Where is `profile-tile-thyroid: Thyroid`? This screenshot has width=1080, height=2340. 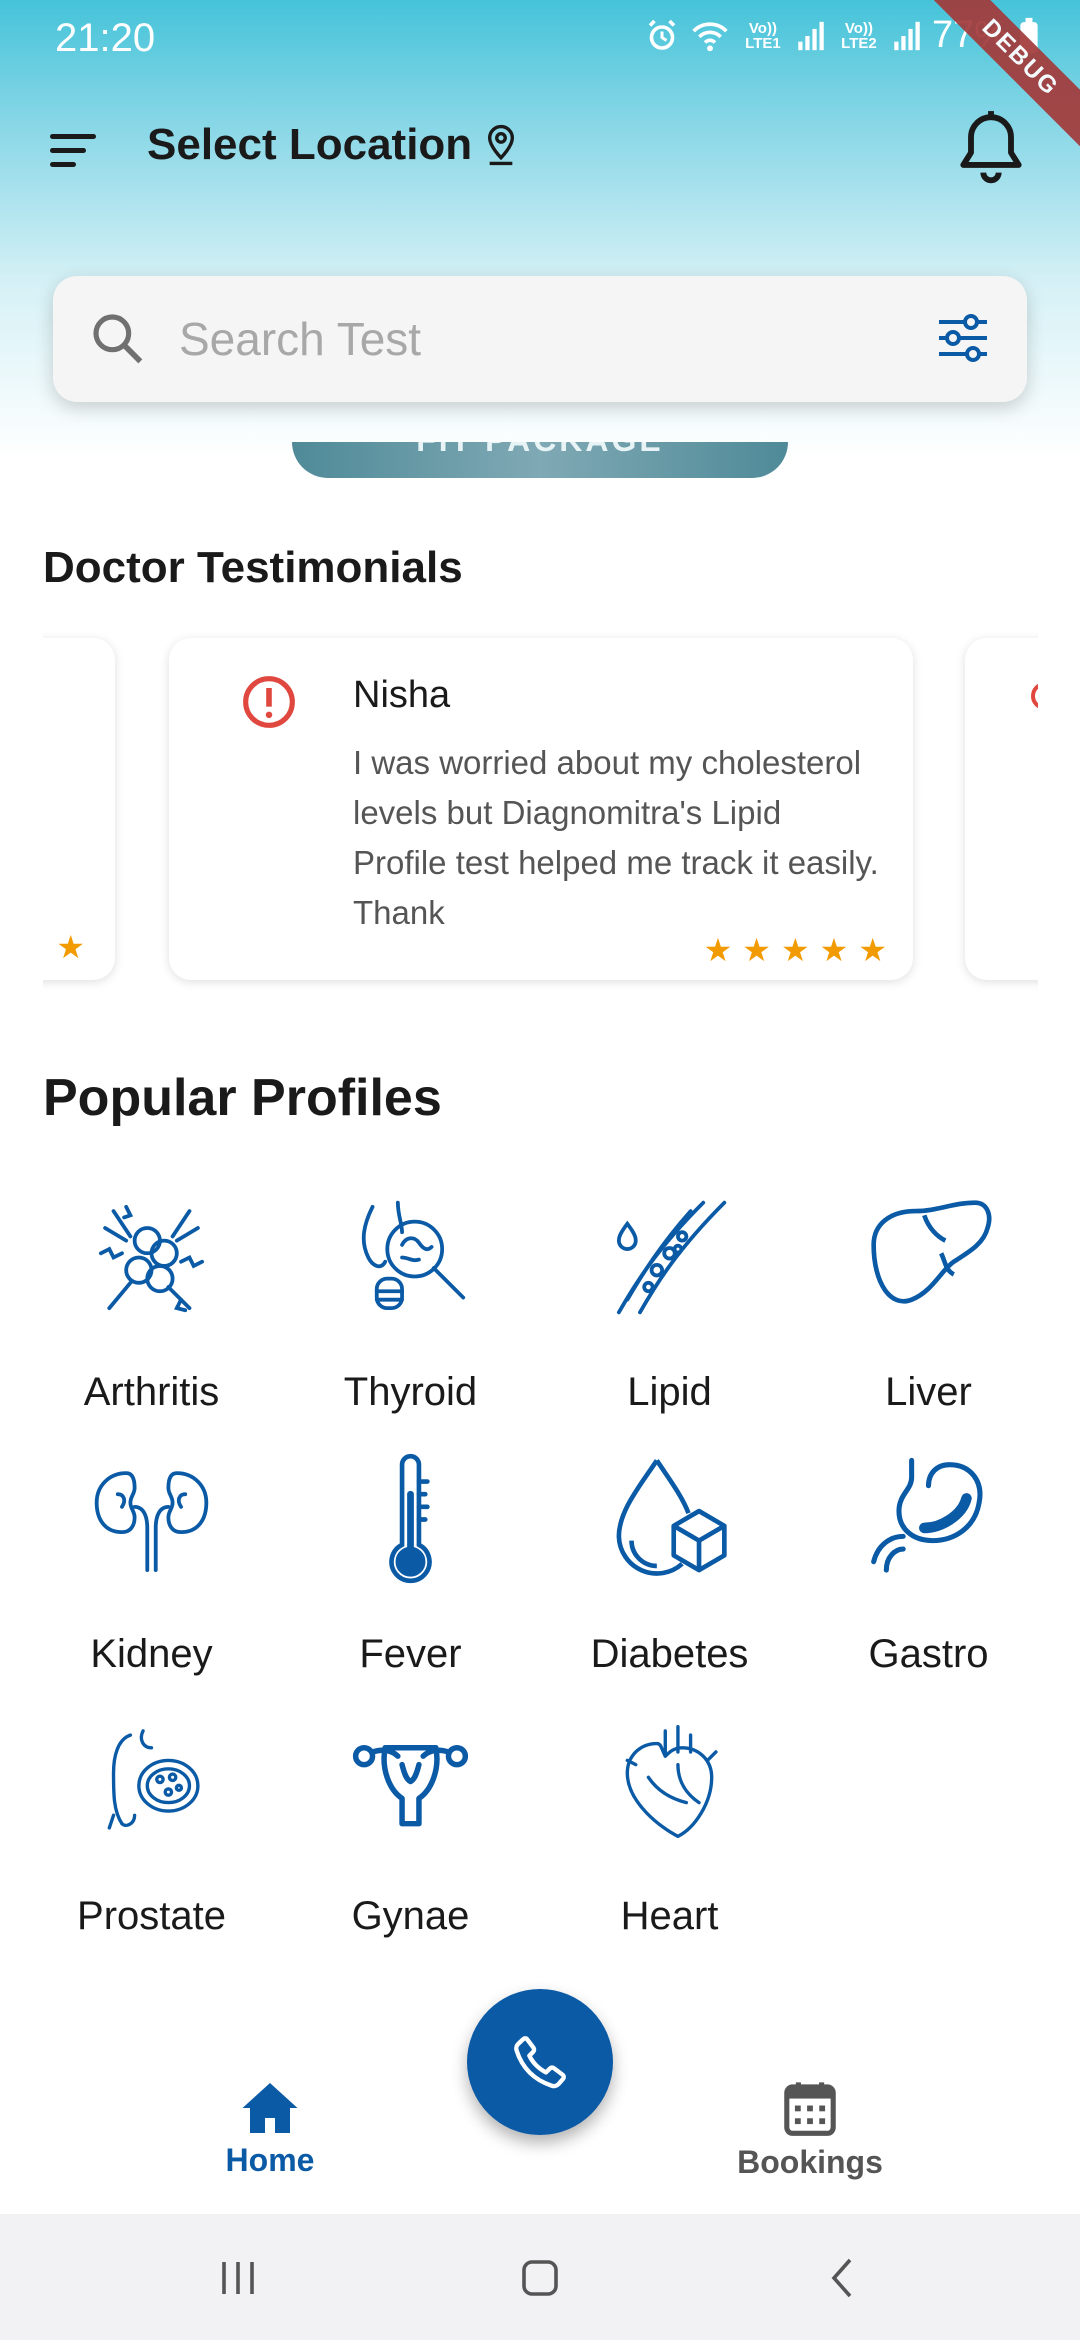 profile-tile-thyroid: Thyroid is located at coordinates (410, 1315).